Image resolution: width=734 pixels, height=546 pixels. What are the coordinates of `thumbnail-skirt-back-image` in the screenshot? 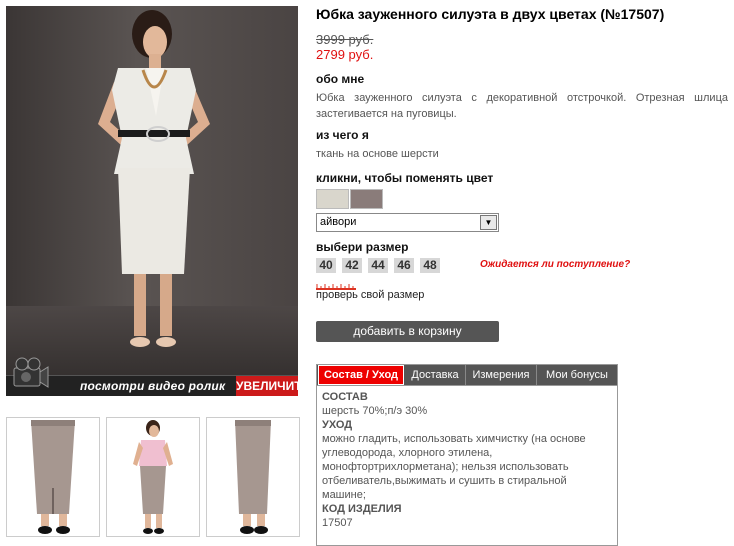 It's located at (53, 477).